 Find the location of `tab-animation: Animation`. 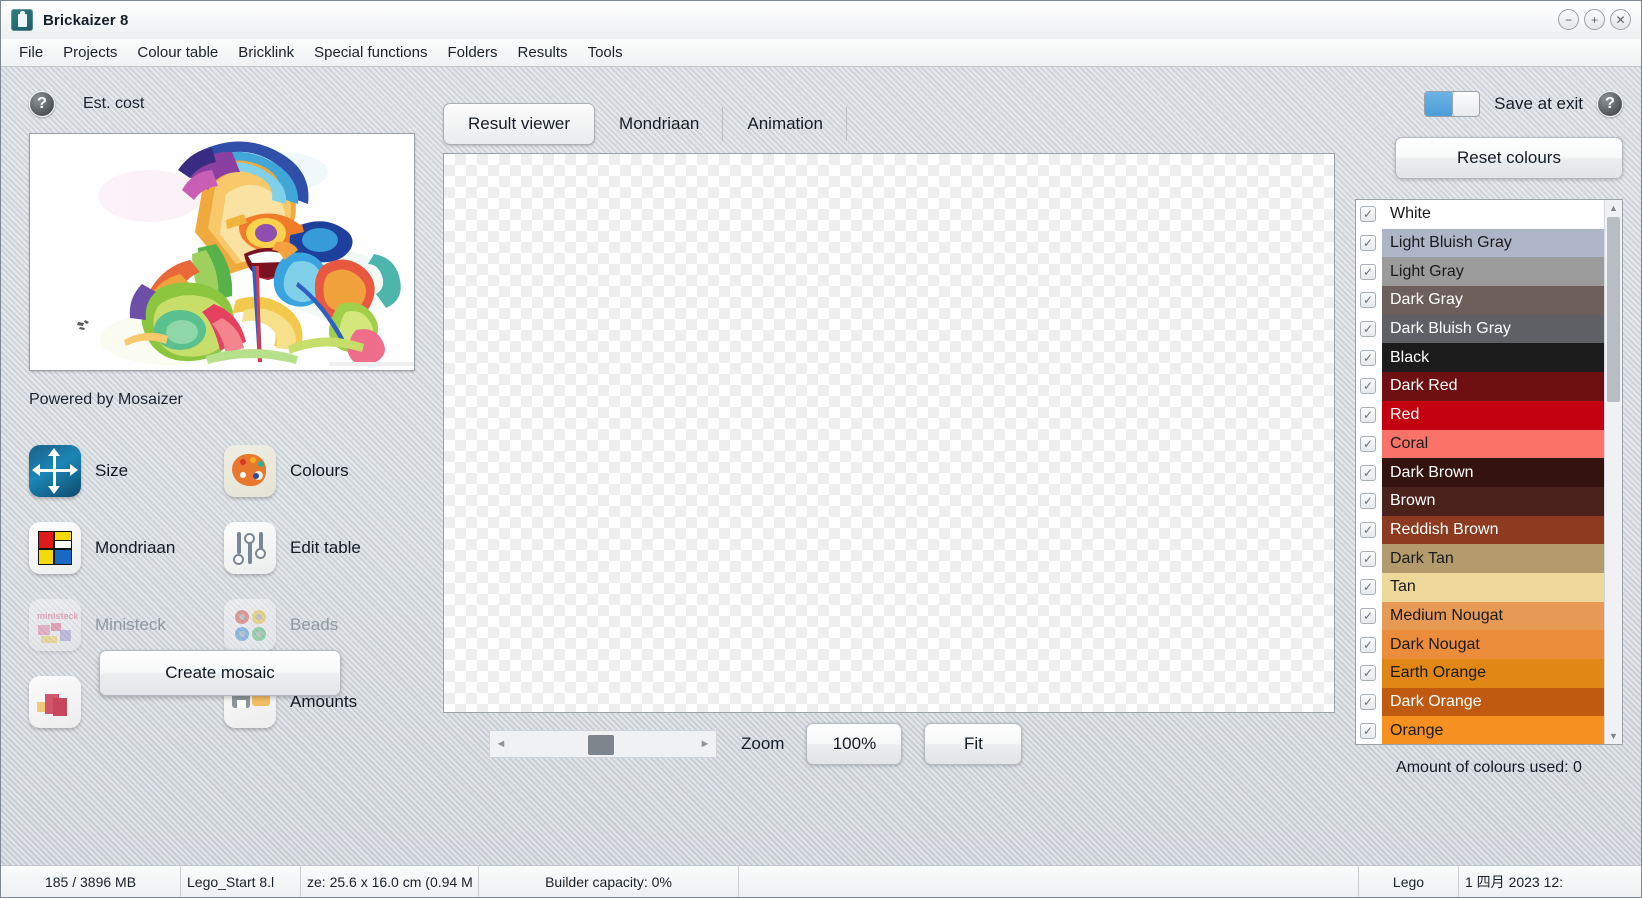

tab-animation: Animation is located at coordinates (785, 124).